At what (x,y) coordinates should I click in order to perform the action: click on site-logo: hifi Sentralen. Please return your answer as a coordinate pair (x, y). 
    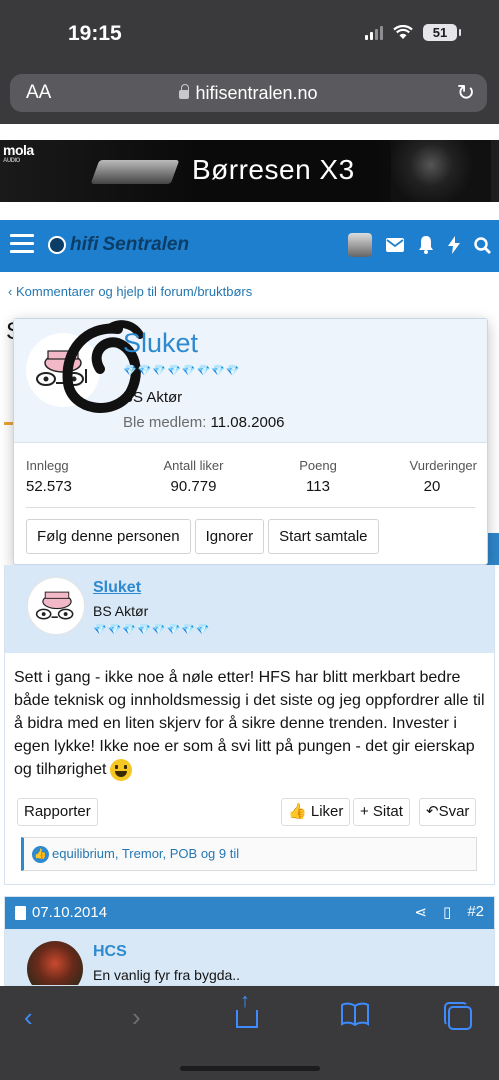
    Looking at the image, I should click on (118, 245).